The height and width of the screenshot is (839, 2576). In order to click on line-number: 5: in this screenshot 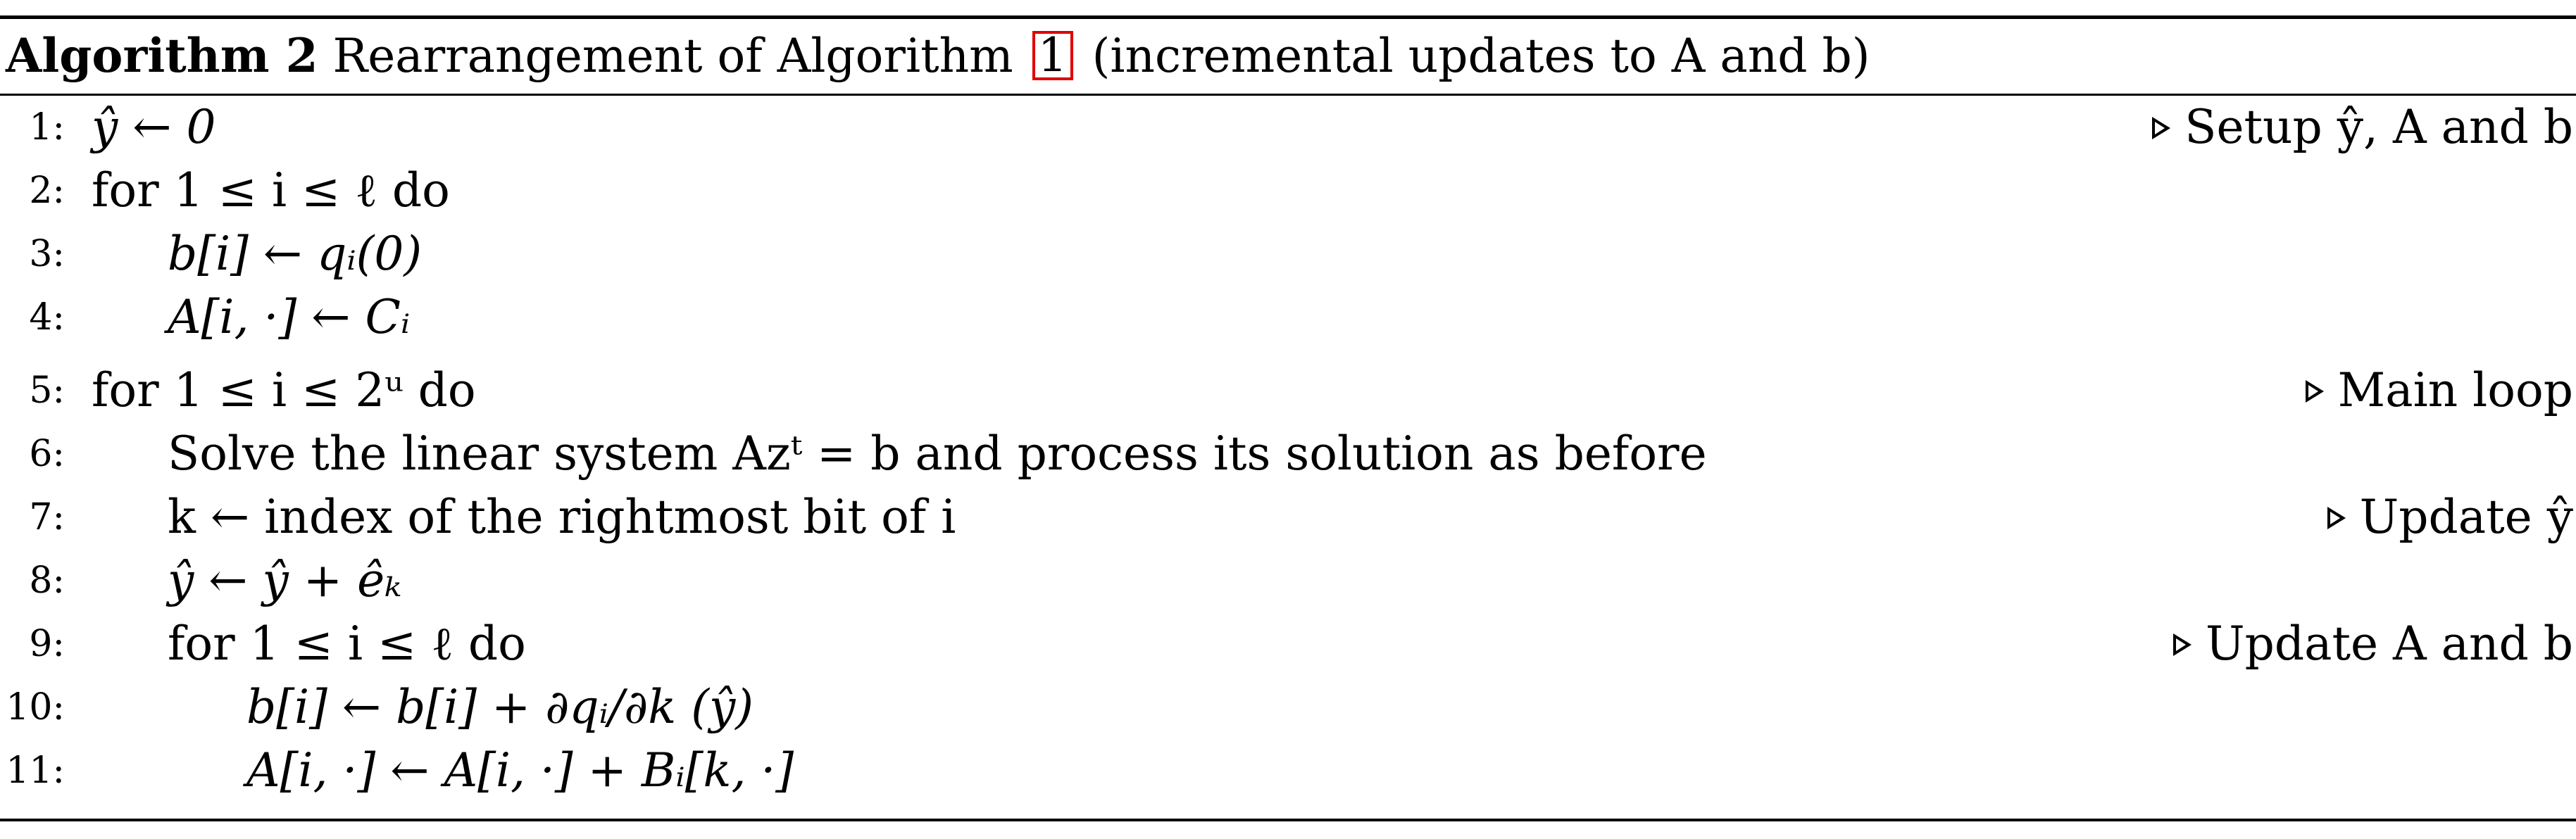, I will do `click(47, 391)`.